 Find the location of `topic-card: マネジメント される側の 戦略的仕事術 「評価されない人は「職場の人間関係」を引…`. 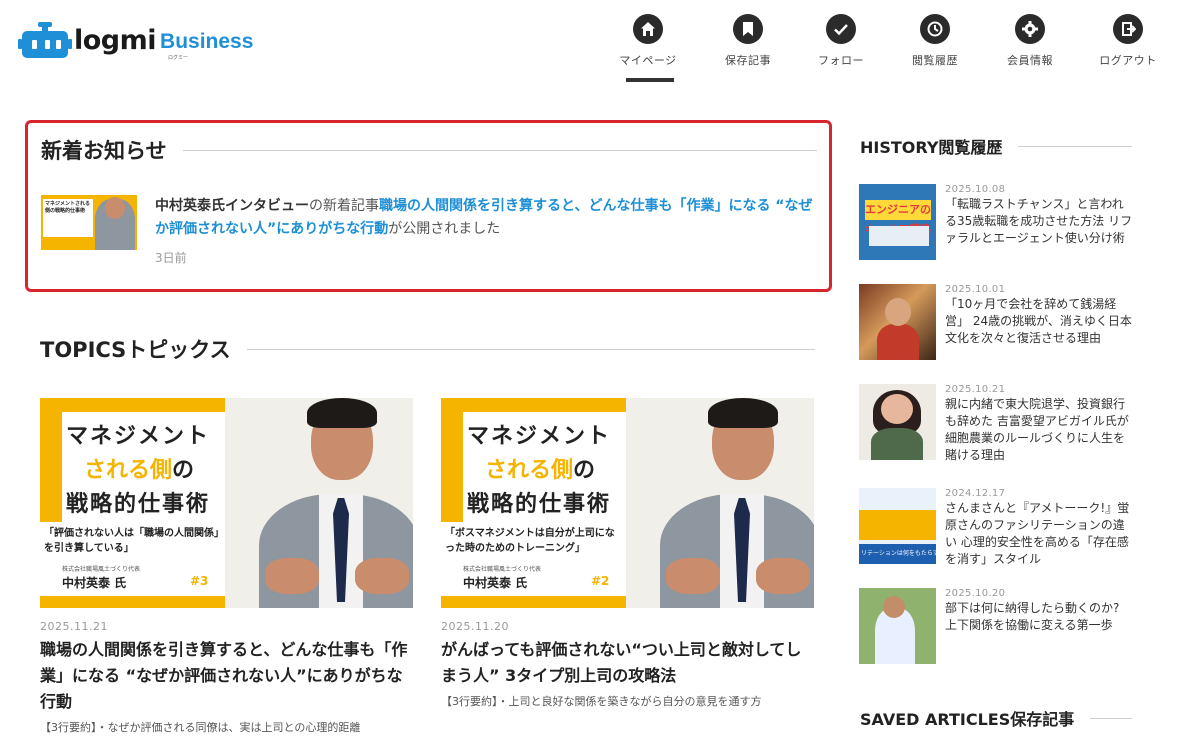

topic-card: マネジメント される側の 戦略的仕事術 「評価されない人は「職場の人間関係」を引… is located at coordinates (226, 566).